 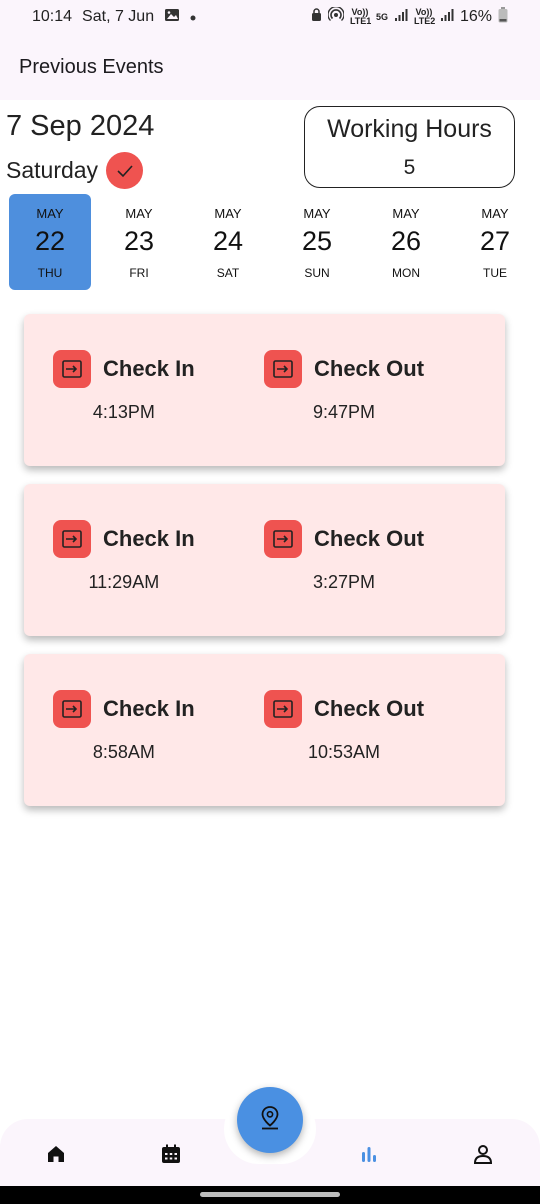 What do you see at coordinates (344, 386) in the screenshot?
I see `check-out-block: Check Out 9:47PM` at bounding box center [344, 386].